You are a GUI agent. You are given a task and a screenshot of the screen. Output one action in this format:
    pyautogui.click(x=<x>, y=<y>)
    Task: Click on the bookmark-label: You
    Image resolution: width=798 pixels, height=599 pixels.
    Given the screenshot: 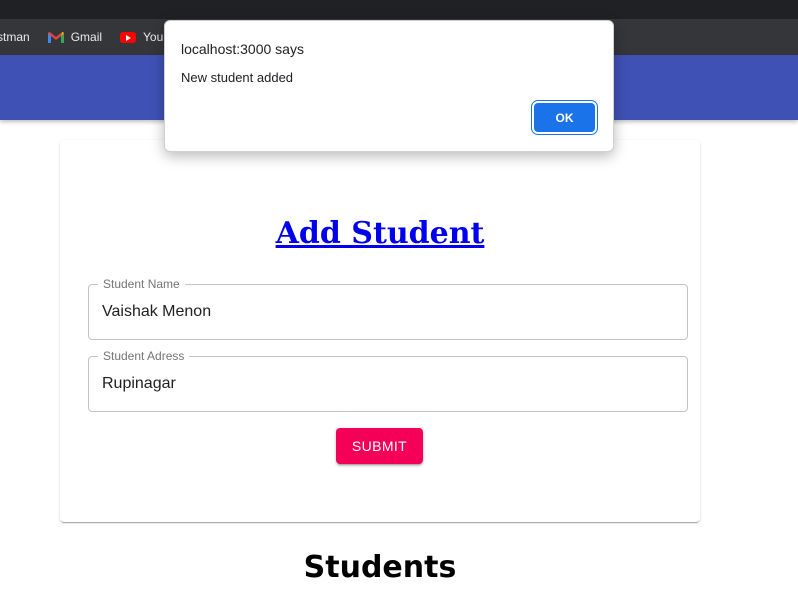 What is the action you would take?
    pyautogui.click(x=153, y=37)
    